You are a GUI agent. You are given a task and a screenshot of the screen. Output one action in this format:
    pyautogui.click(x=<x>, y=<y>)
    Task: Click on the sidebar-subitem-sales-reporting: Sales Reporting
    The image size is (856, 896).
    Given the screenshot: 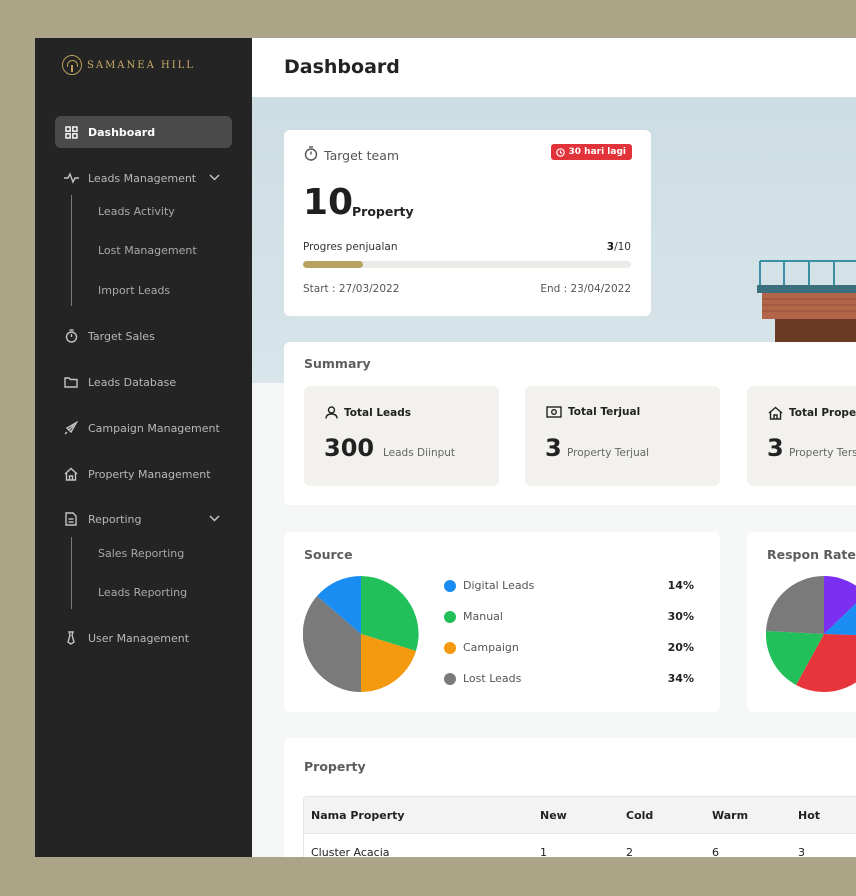 What is the action you would take?
    pyautogui.click(x=141, y=553)
    